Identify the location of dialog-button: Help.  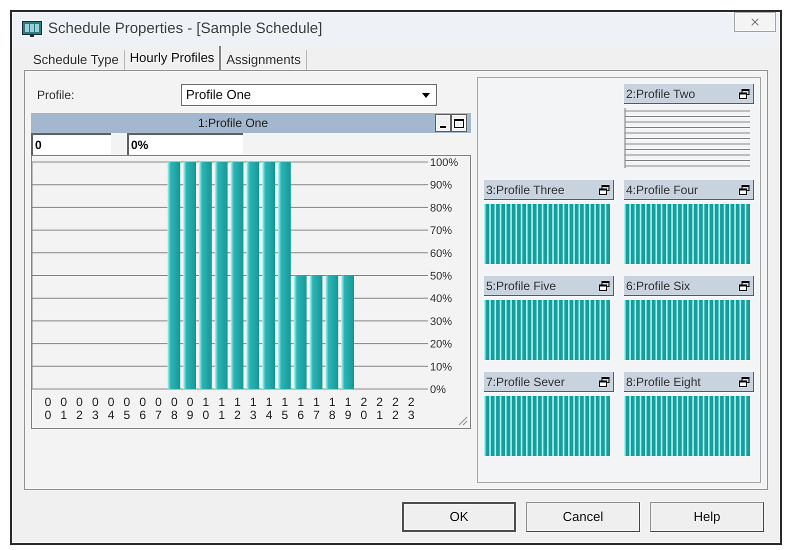
(707, 517).